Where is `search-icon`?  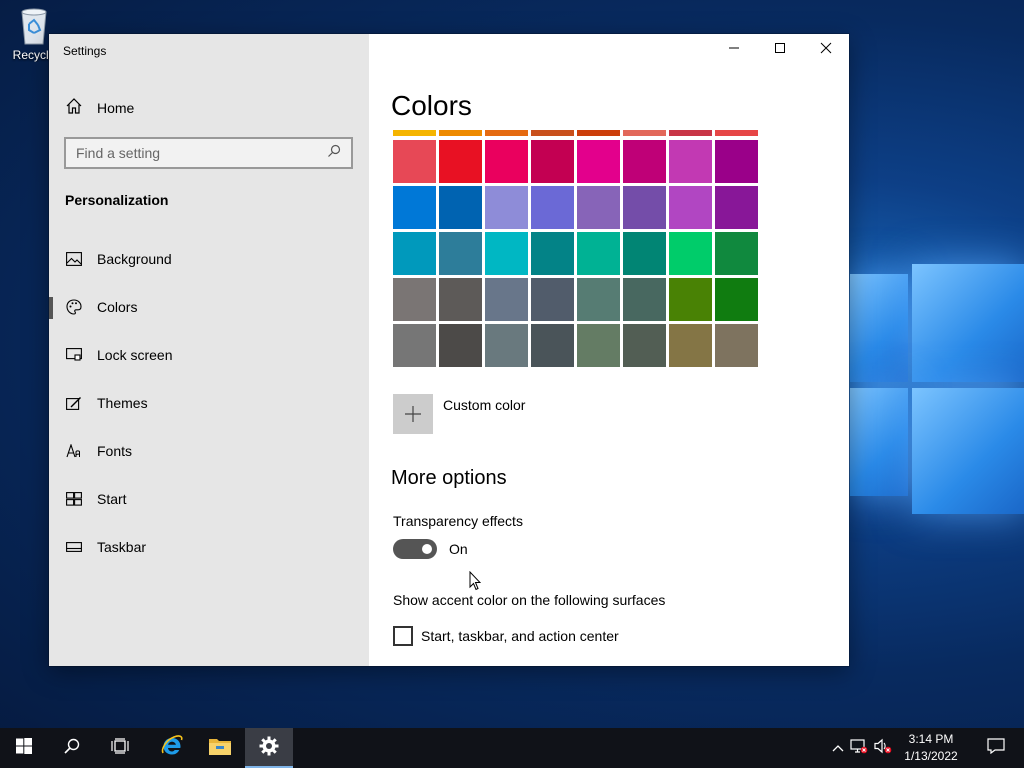 search-icon is located at coordinates (334, 153).